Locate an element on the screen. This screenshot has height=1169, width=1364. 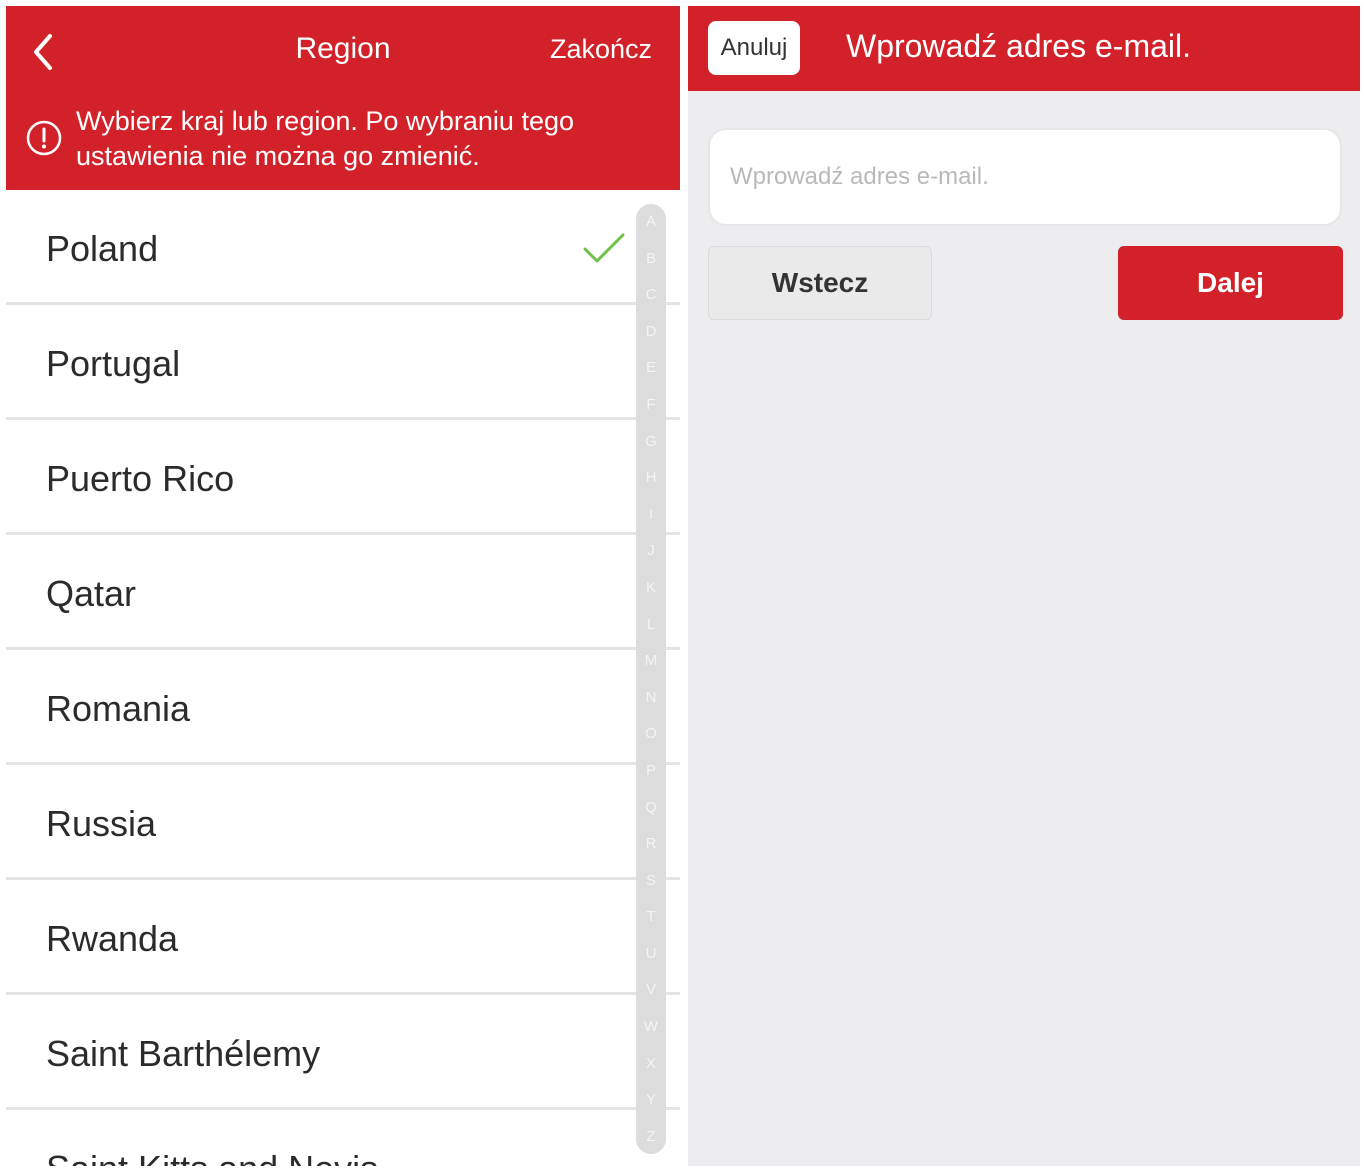
page-title: Wprowadź adres e-mail. is located at coordinates (1018, 46).